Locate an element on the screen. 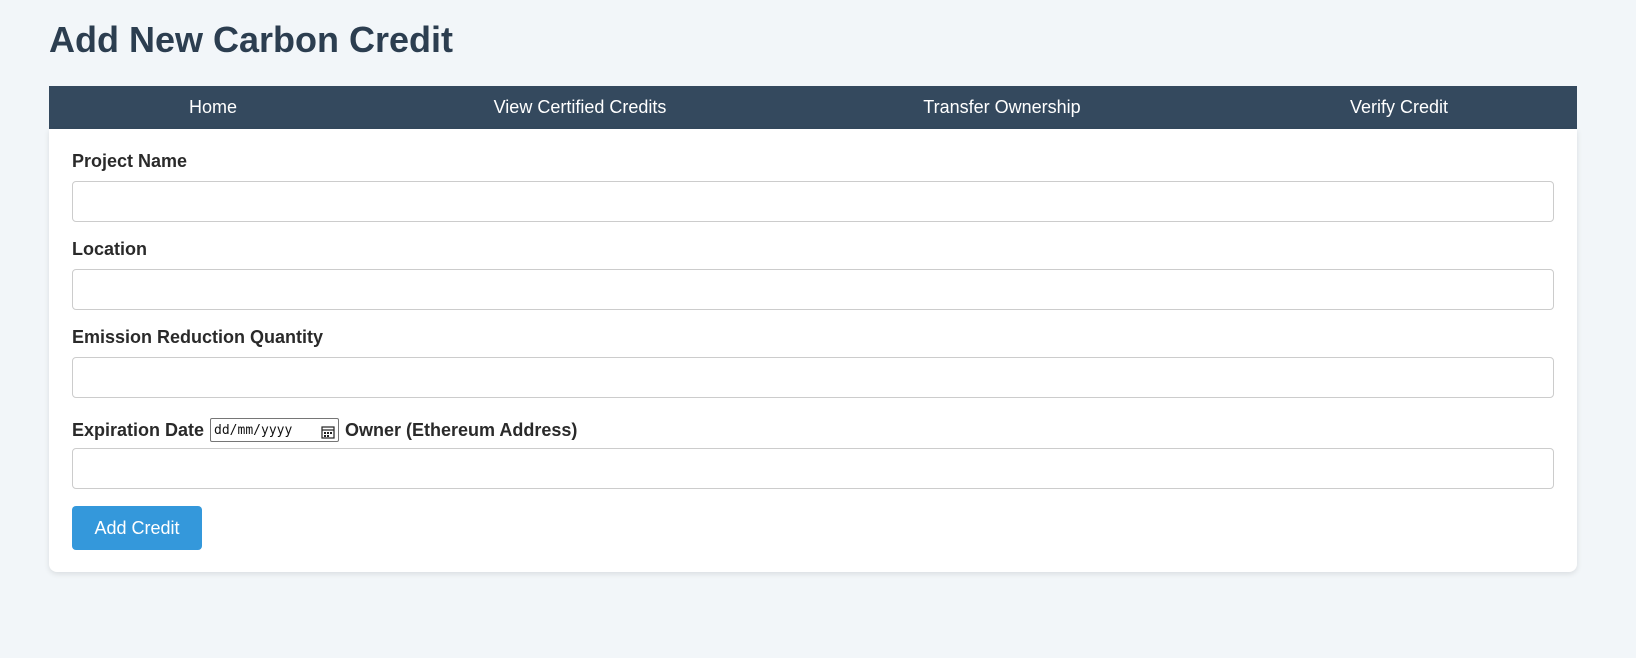  location-label: Location is located at coordinates (109, 249).